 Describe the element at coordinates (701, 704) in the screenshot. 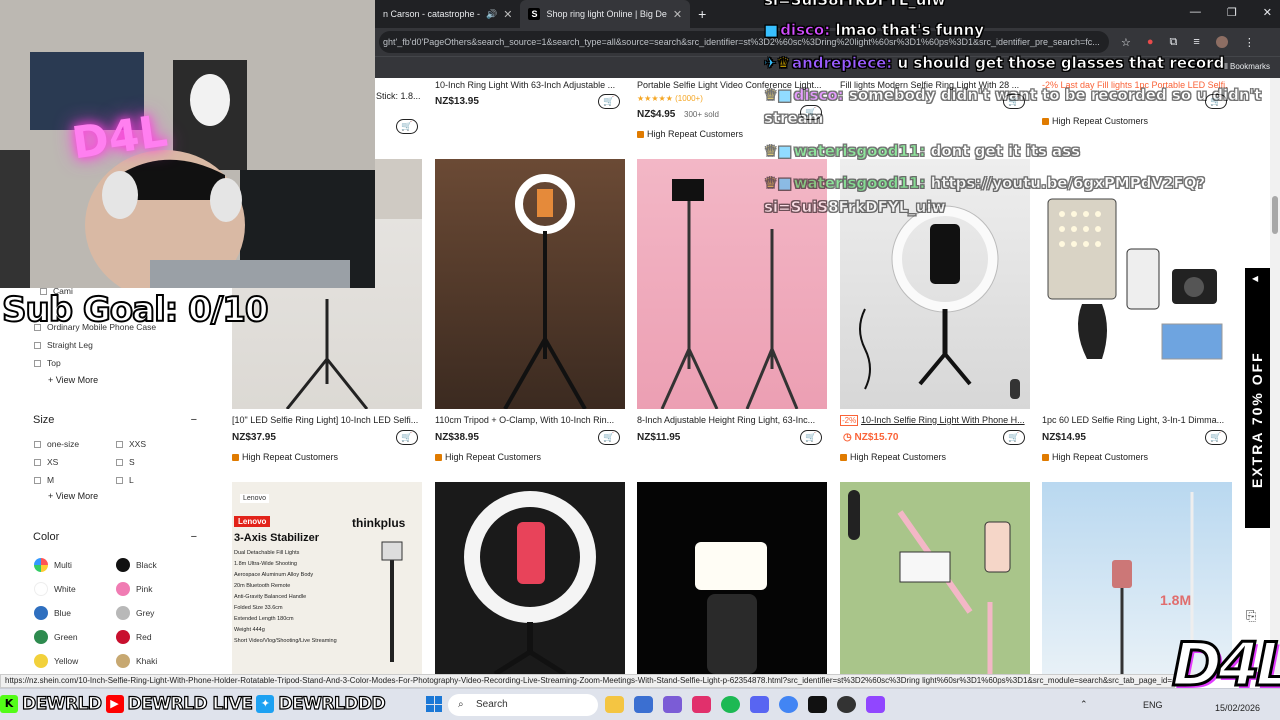

I see `instagram-icon` at that location.